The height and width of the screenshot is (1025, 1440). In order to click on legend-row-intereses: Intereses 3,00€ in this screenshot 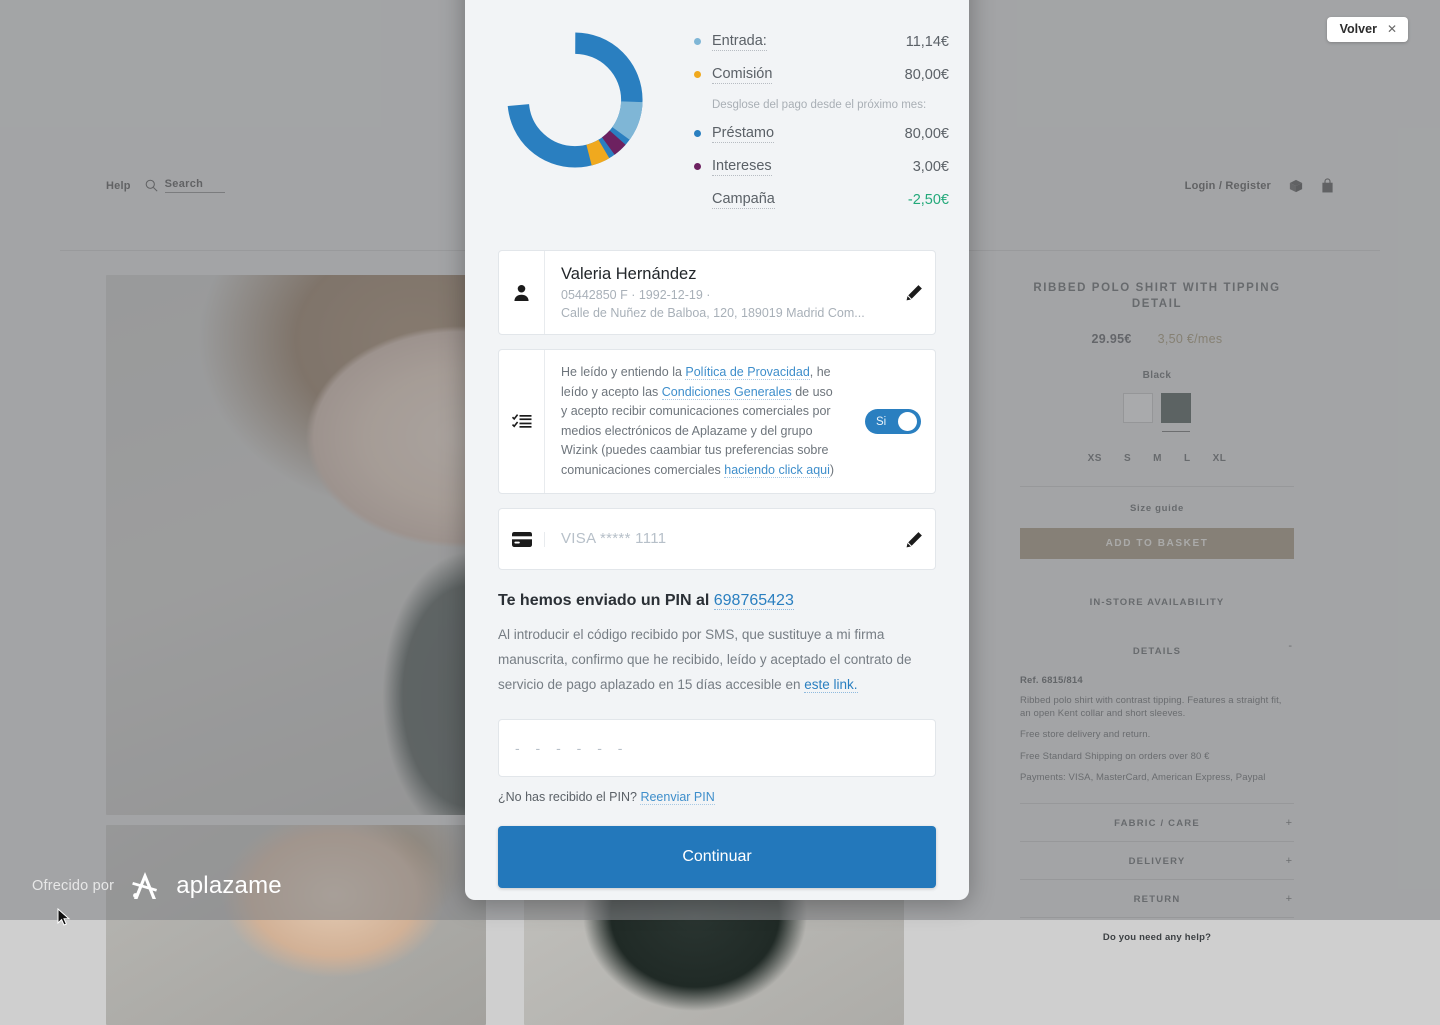, I will do `click(821, 166)`.